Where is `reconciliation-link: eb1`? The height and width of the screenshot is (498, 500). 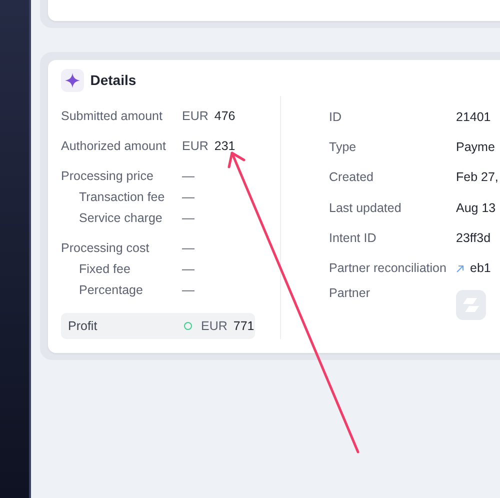 reconciliation-link: eb1 is located at coordinates (473, 268).